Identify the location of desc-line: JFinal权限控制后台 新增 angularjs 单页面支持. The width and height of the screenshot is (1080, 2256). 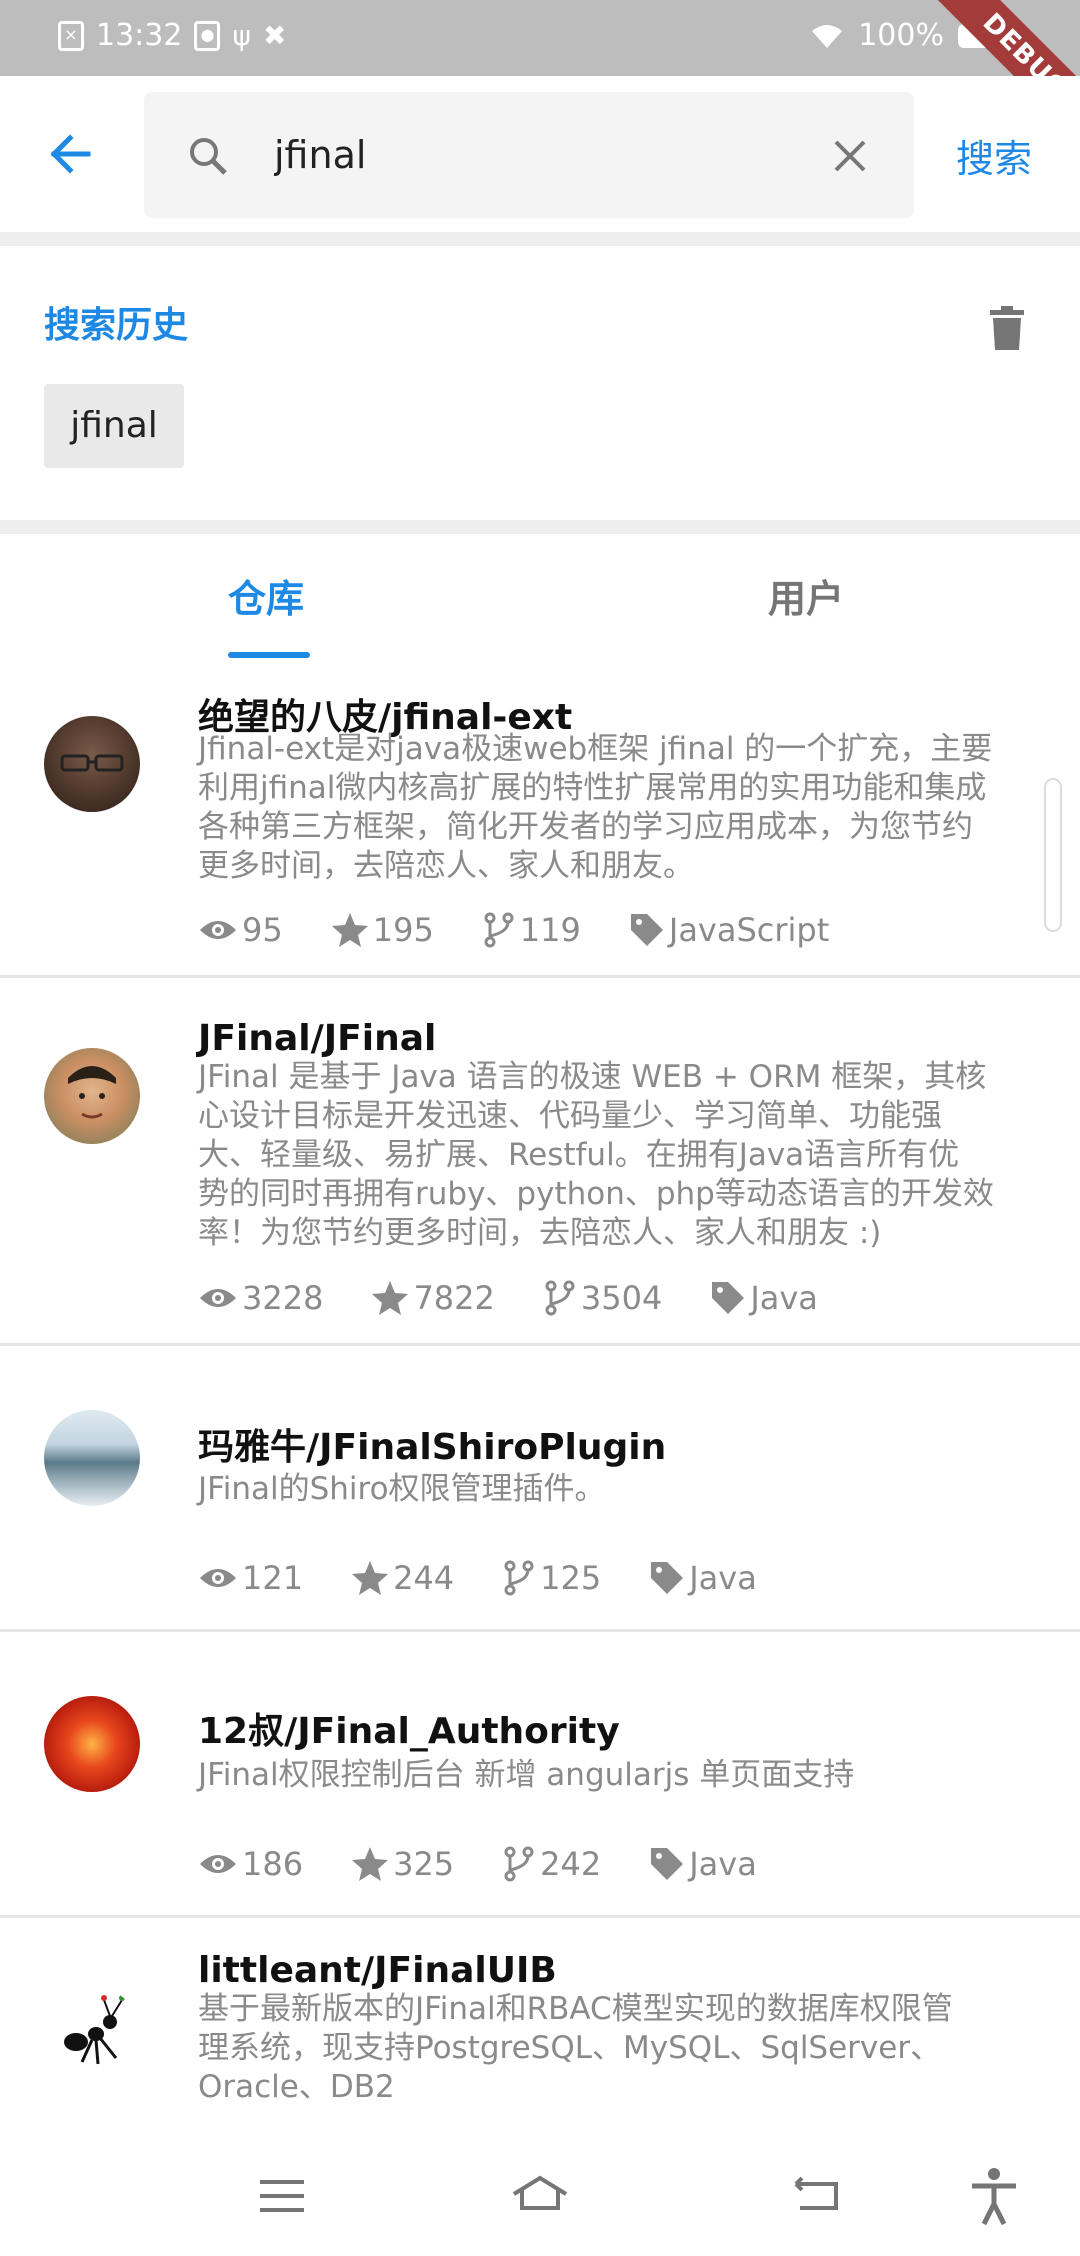
(526, 1775).